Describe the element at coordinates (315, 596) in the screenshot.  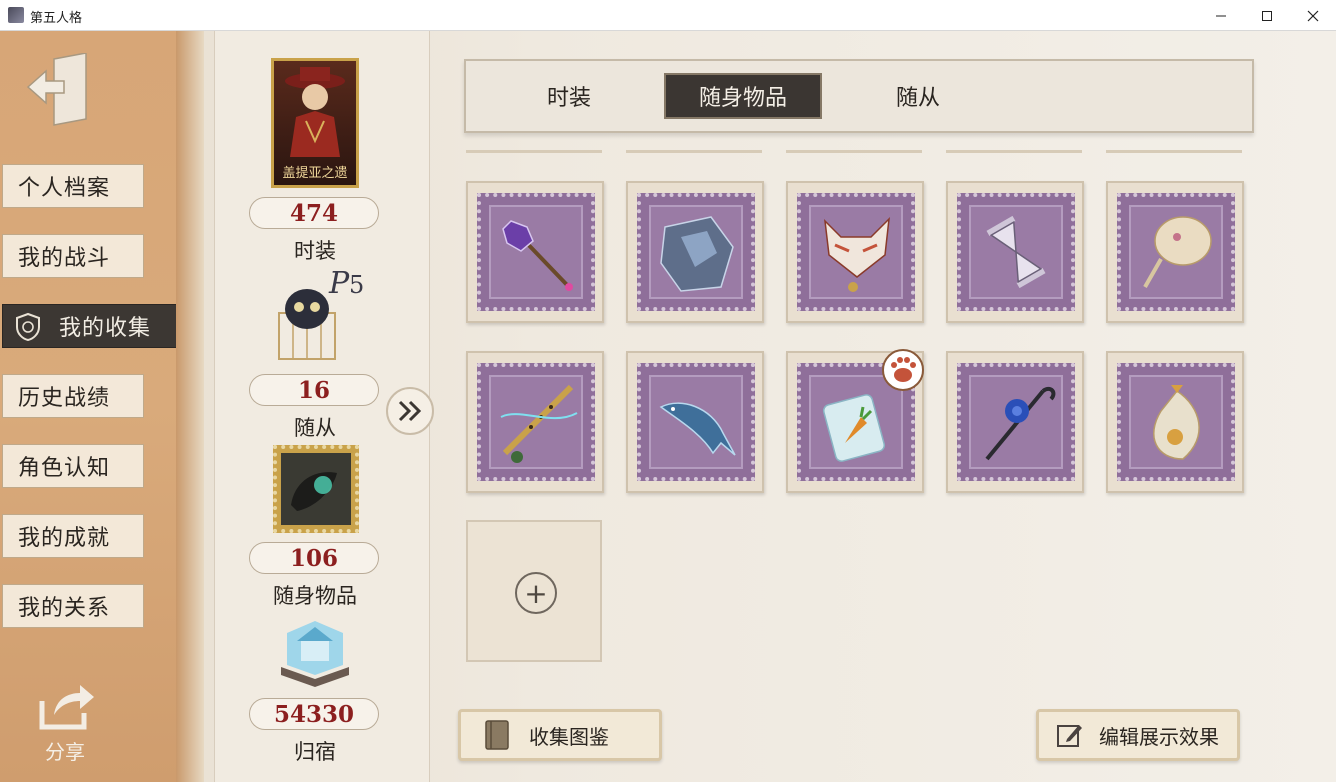
I see `accessory-label: 随身物品` at that location.